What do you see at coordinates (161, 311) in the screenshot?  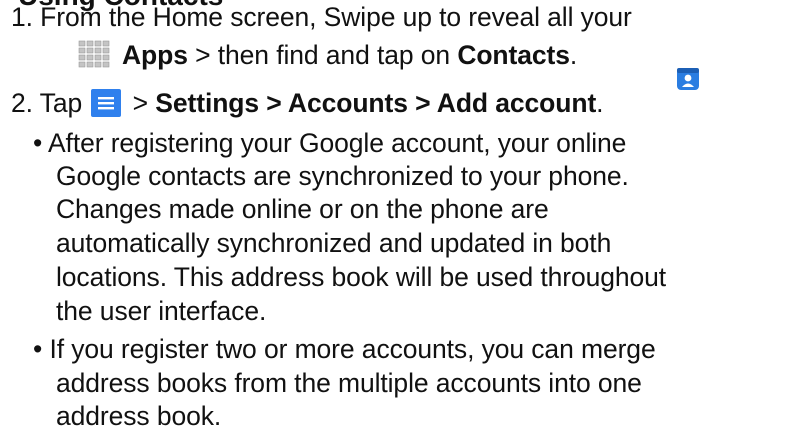 I see `bullet-1-line-6: the user interface.` at bounding box center [161, 311].